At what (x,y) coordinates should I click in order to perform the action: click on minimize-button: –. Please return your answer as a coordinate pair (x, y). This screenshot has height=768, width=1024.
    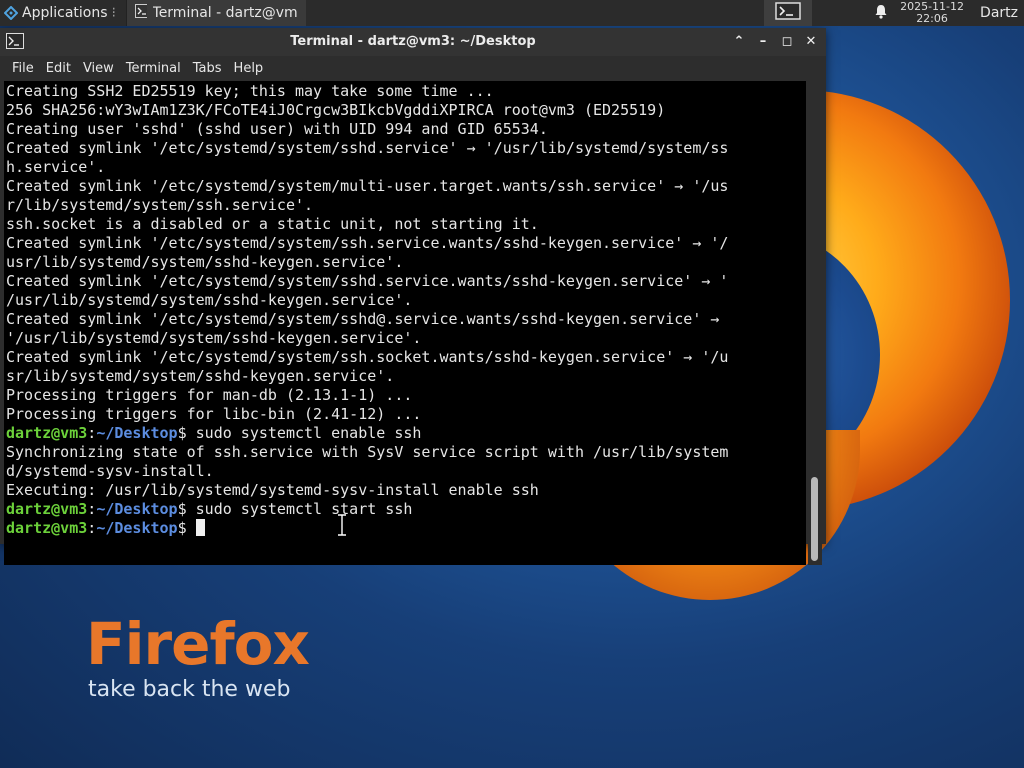
    Looking at the image, I should click on (763, 41).